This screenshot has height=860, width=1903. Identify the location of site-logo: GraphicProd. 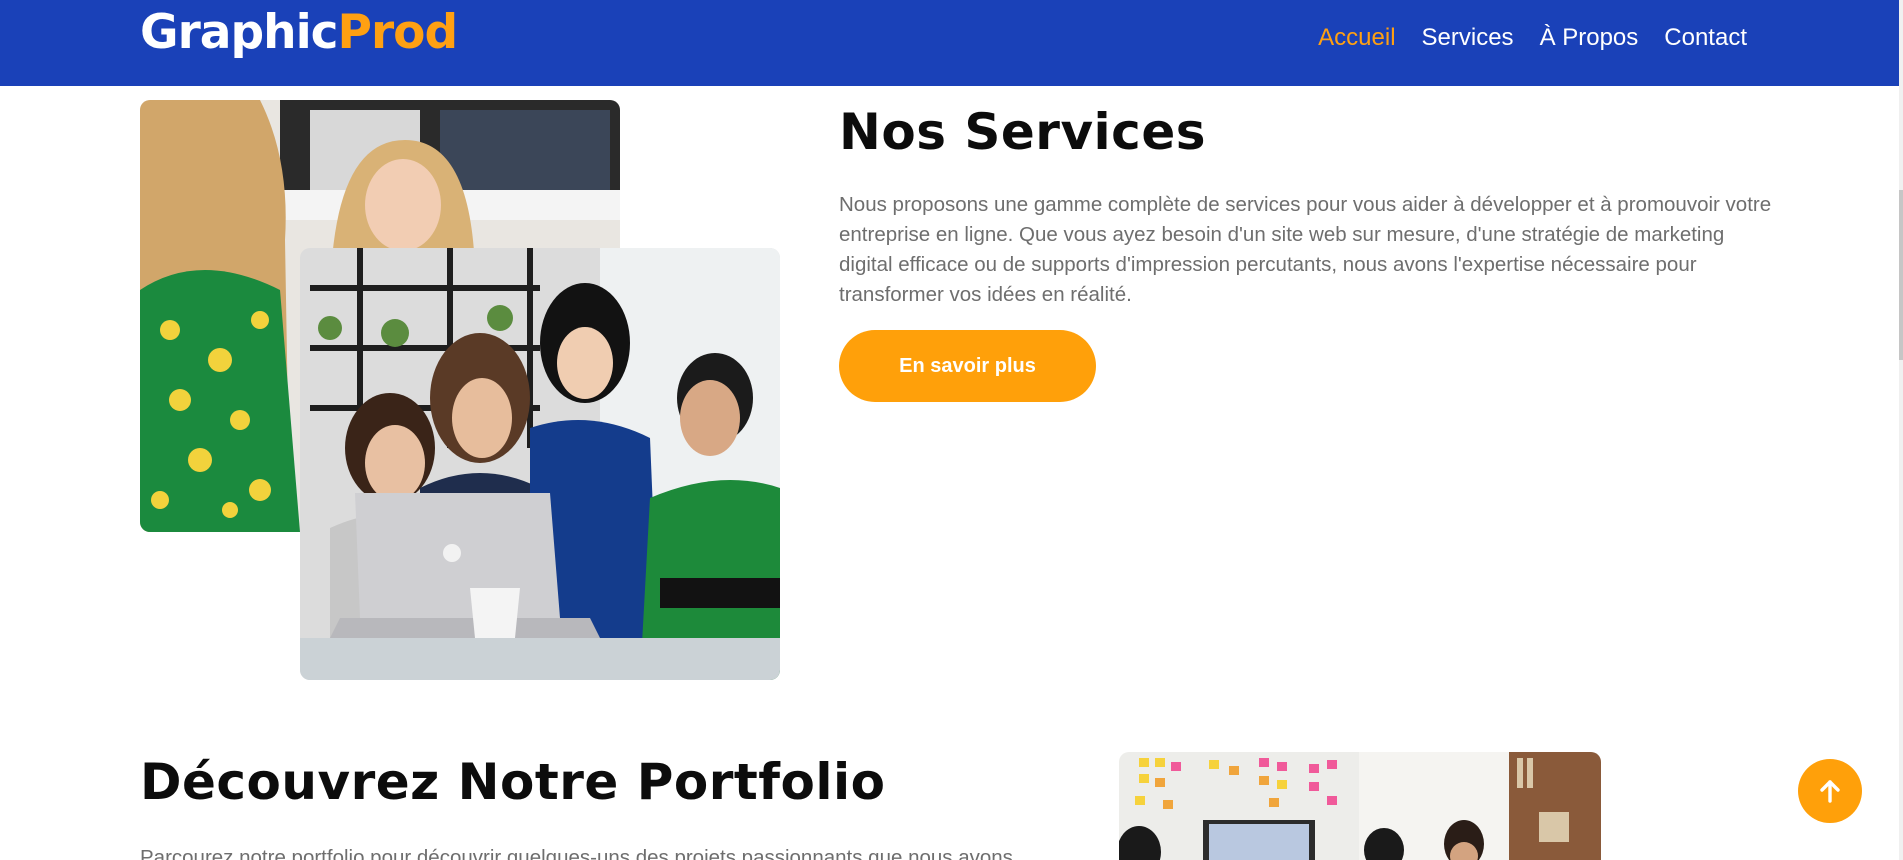
(299, 32).